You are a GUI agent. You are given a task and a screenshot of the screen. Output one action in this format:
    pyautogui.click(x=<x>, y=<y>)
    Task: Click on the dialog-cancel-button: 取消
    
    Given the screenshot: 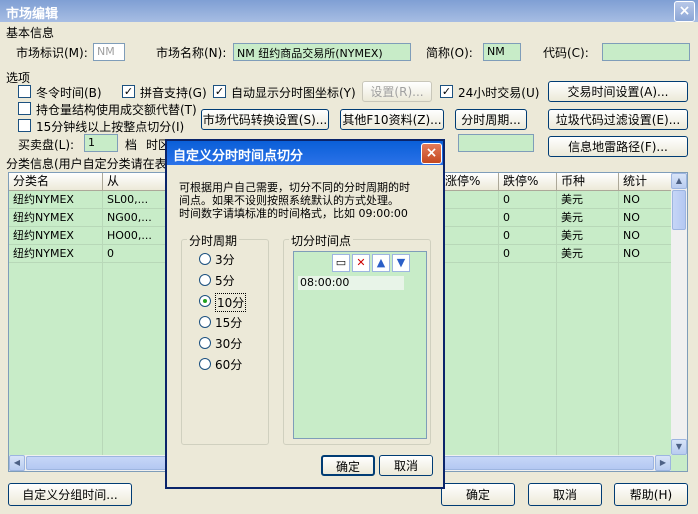 What is the action you would take?
    pyautogui.click(x=406, y=465)
    